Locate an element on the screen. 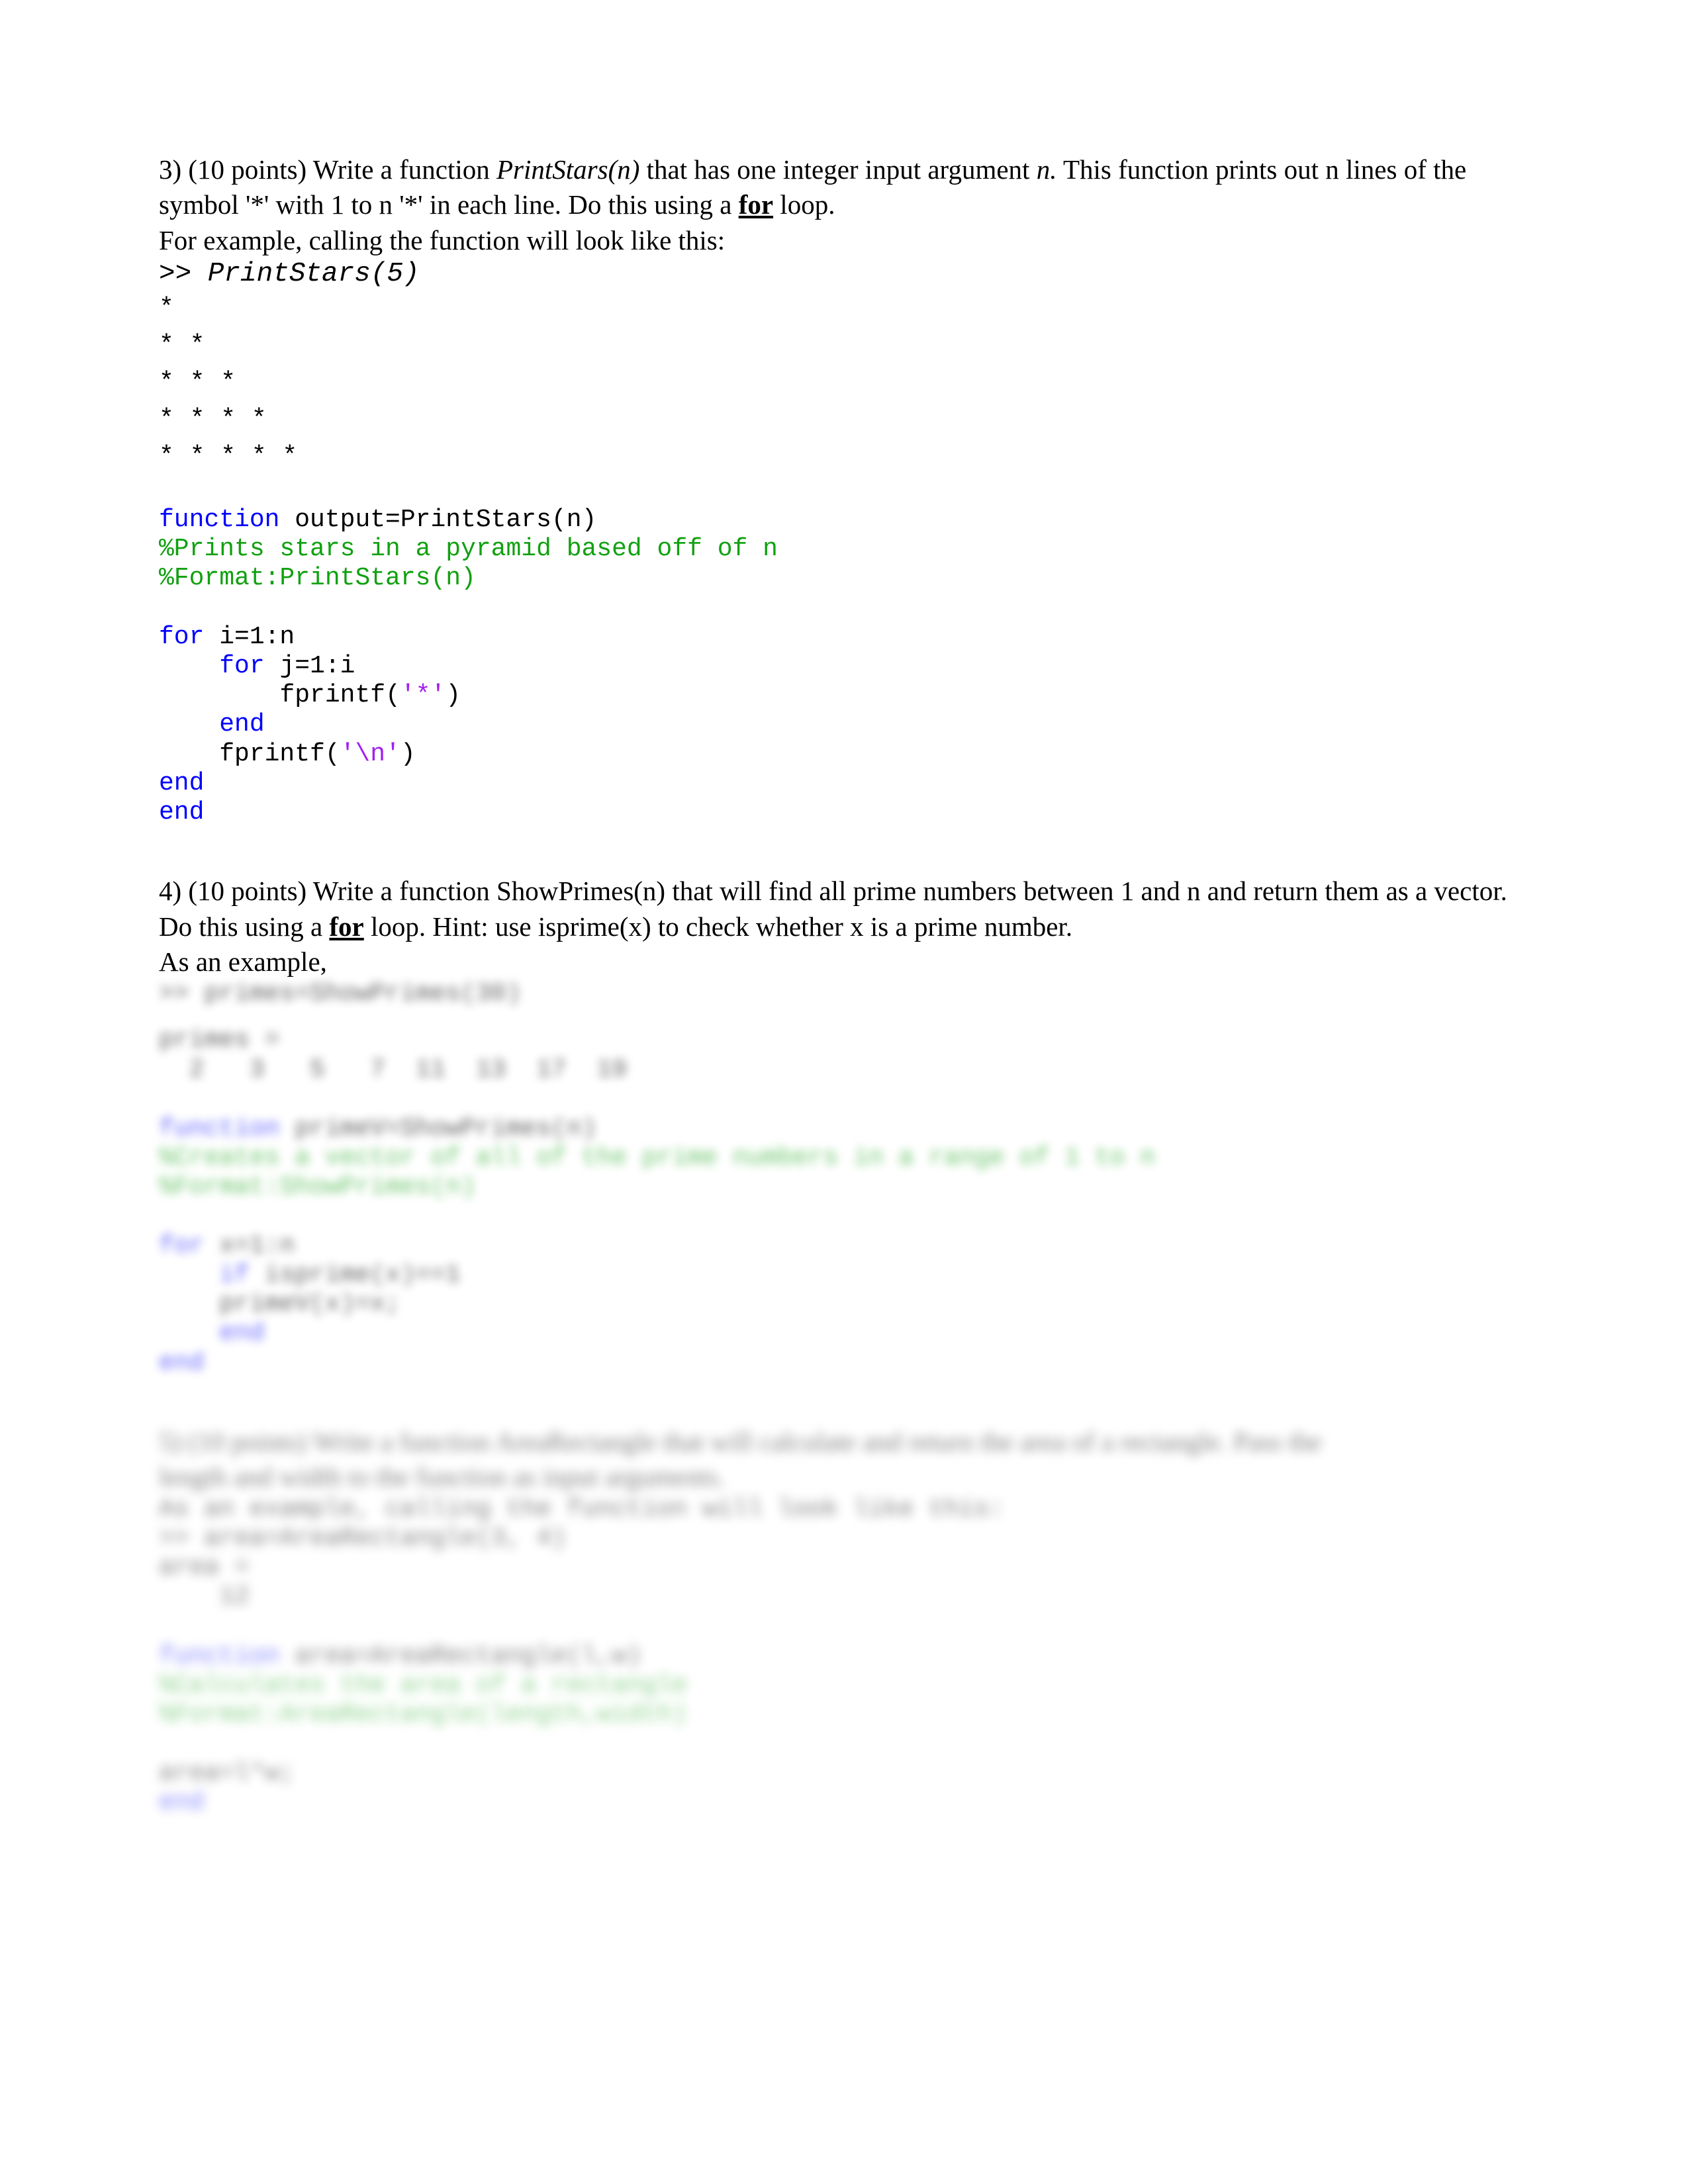 The height and width of the screenshot is (2184, 1688). q4-for-emphasis: for is located at coordinates (346, 926).